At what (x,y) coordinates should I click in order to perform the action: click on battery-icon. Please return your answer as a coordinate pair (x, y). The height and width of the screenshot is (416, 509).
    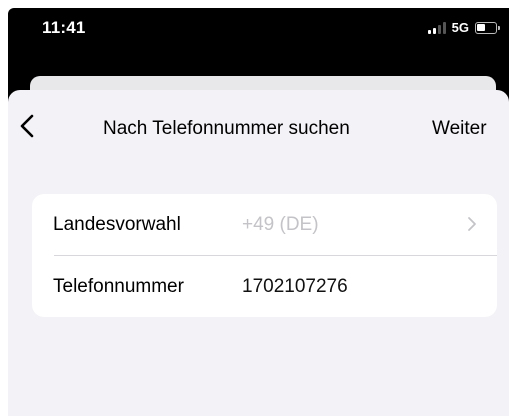
    Looking at the image, I should click on (487, 27).